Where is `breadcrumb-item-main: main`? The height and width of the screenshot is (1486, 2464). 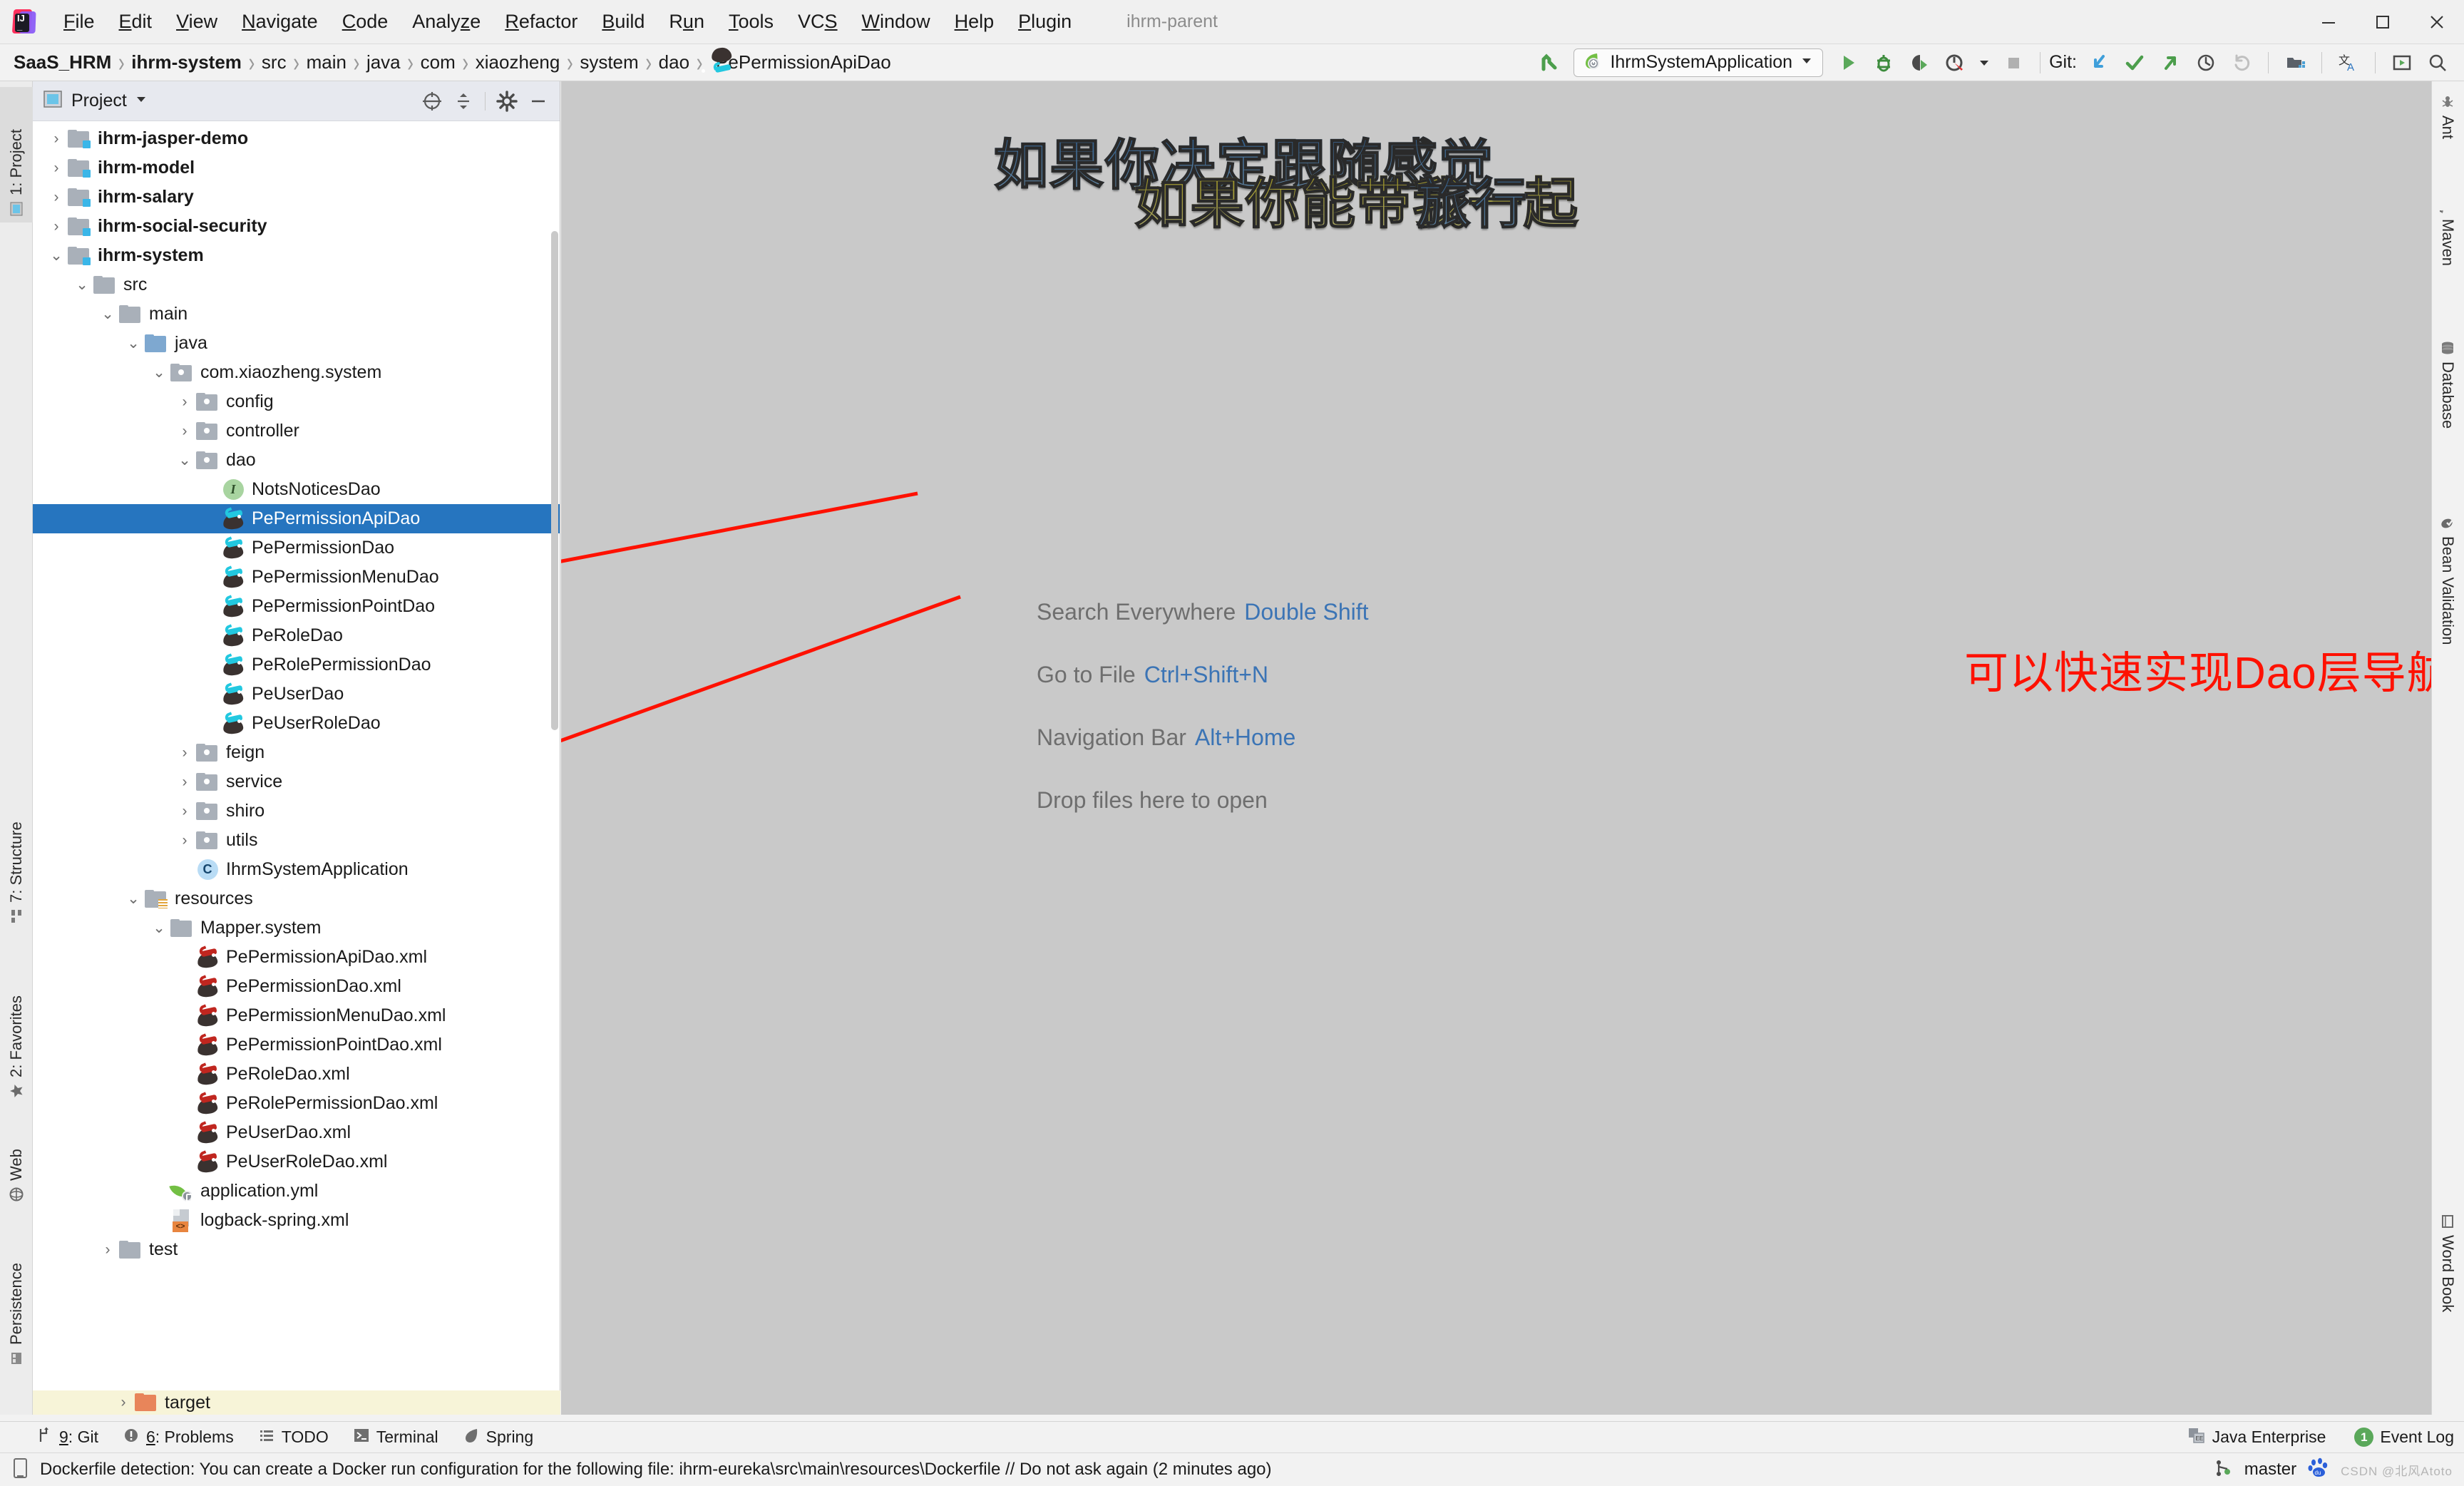
breadcrumb-item-main: main is located at coordinates (326, 62).